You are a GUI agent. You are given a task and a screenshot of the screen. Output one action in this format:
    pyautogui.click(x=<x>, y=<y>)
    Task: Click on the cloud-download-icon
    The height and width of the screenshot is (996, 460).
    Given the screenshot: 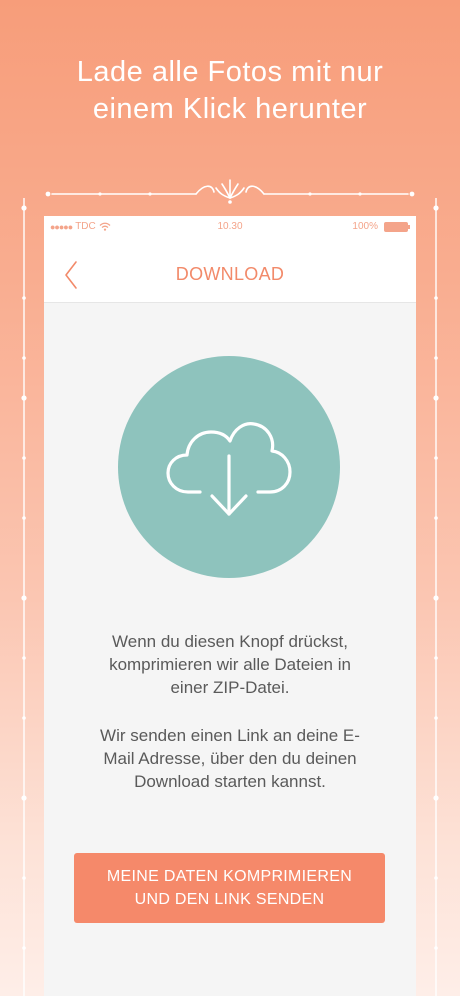 What is the action you would take?
    pyautogui.click(x=229, y=469)
    